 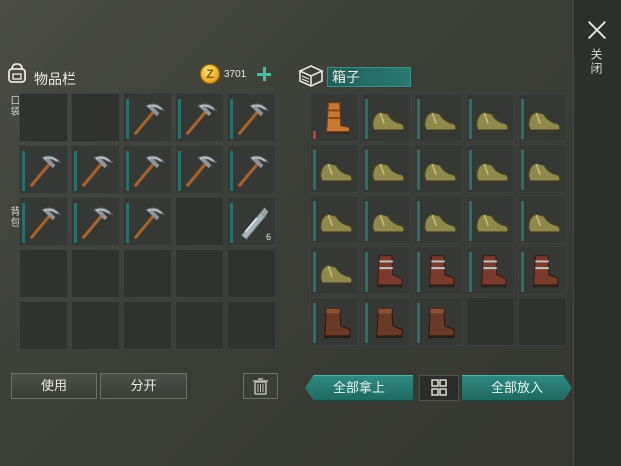 I want to click on put-all-button: 全部放入, so click(x=517, y=388).